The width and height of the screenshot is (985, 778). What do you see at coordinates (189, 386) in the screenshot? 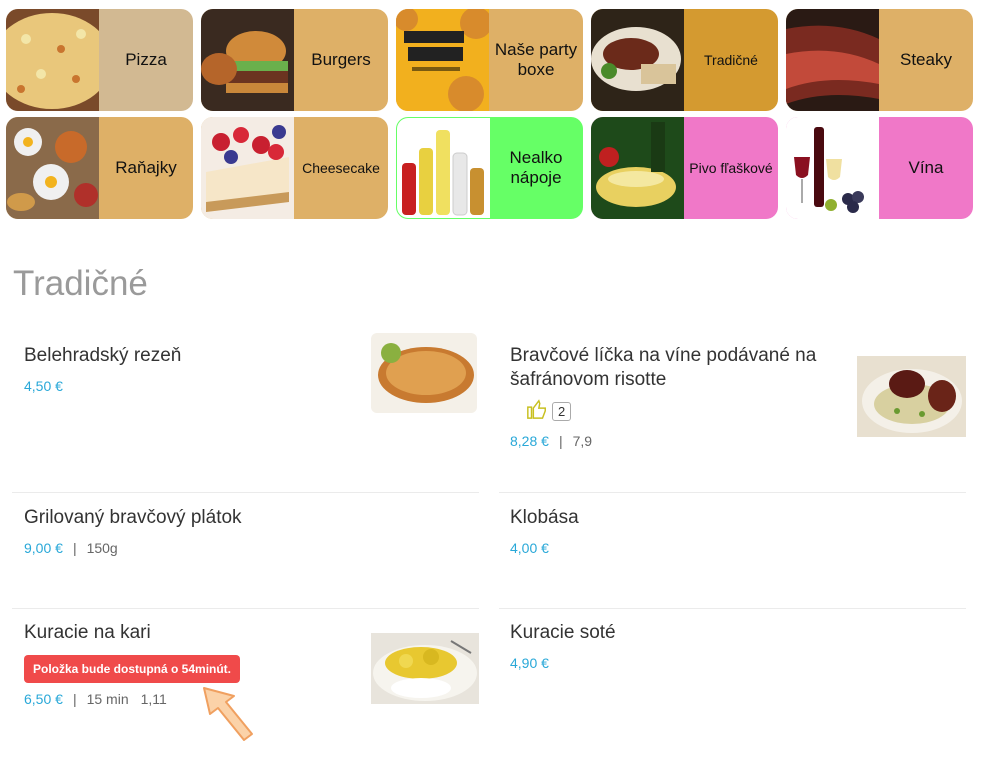
I see `item-meta: 4,50 €` at bounding box center [189, 386].